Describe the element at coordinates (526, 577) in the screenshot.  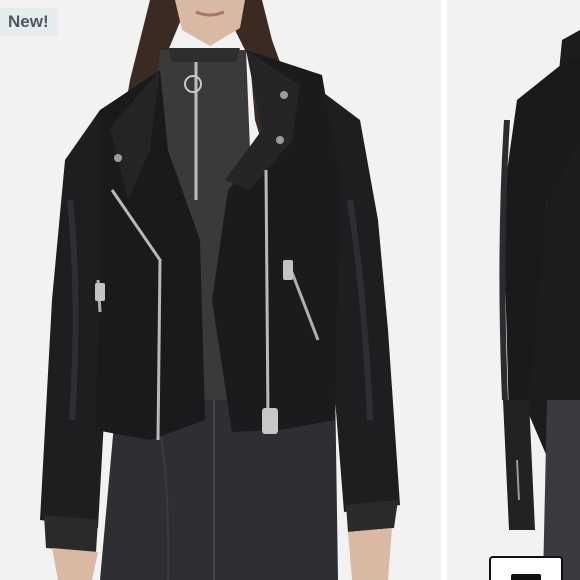
I see `image-thumbnail-icon` at that location.